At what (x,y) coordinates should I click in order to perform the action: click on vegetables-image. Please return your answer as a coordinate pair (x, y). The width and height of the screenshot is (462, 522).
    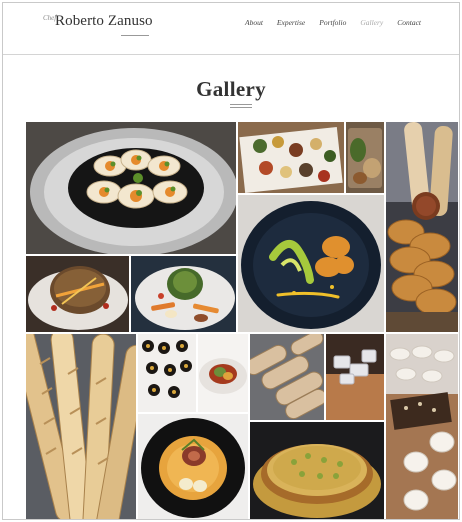
    Looking at the image, I should click on (183, 294).